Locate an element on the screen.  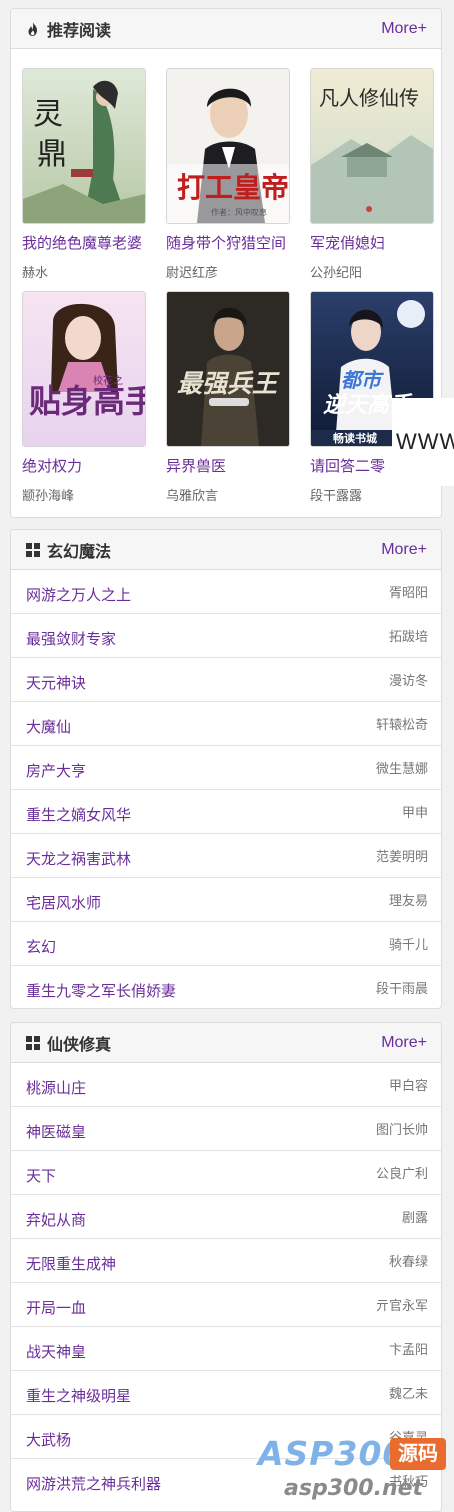
book-author: 微生慧娜 is located at coordinates (401, 768).